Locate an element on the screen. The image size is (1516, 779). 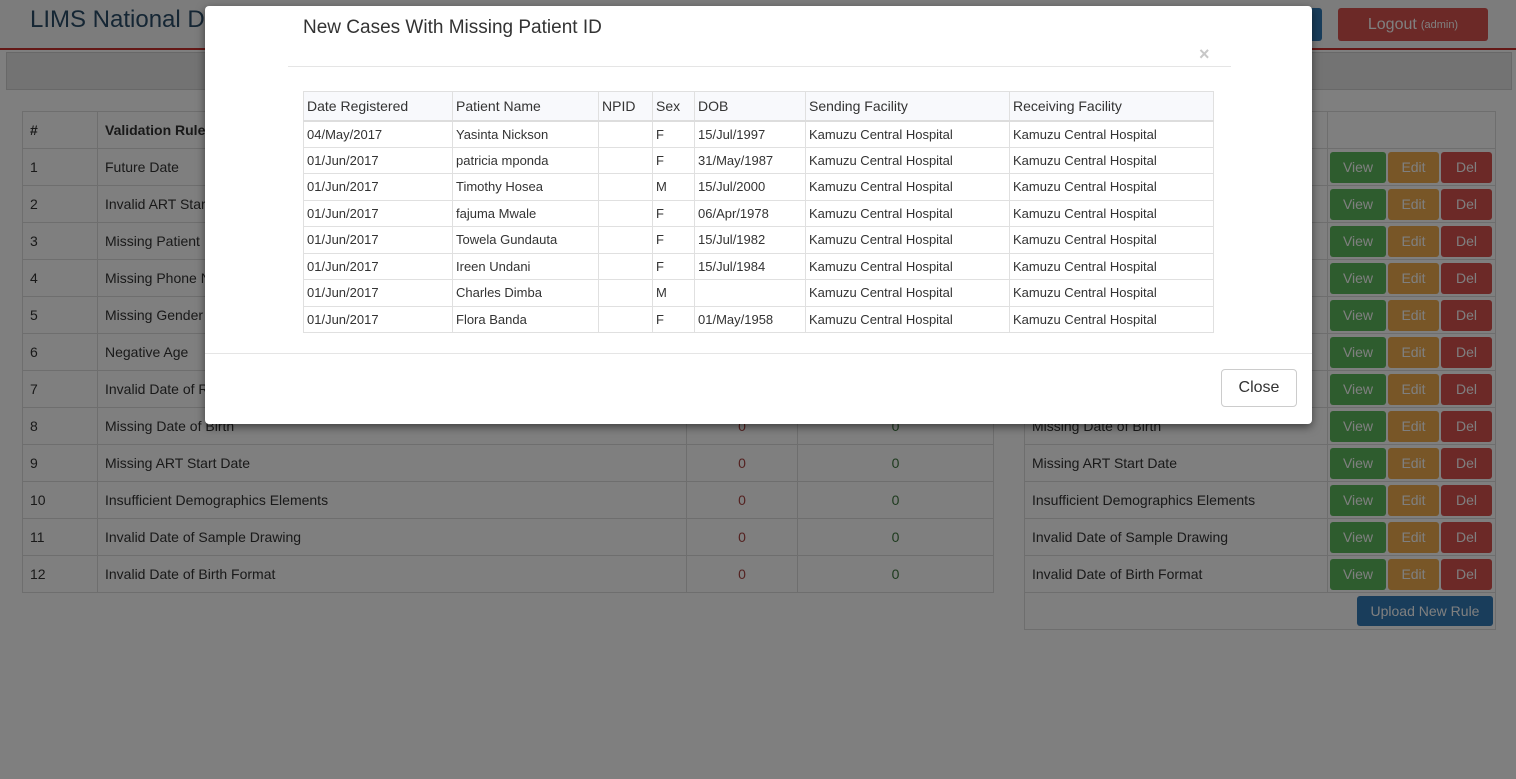
dob-cell: 01/May/1958 is located at coordinates (750, 319).